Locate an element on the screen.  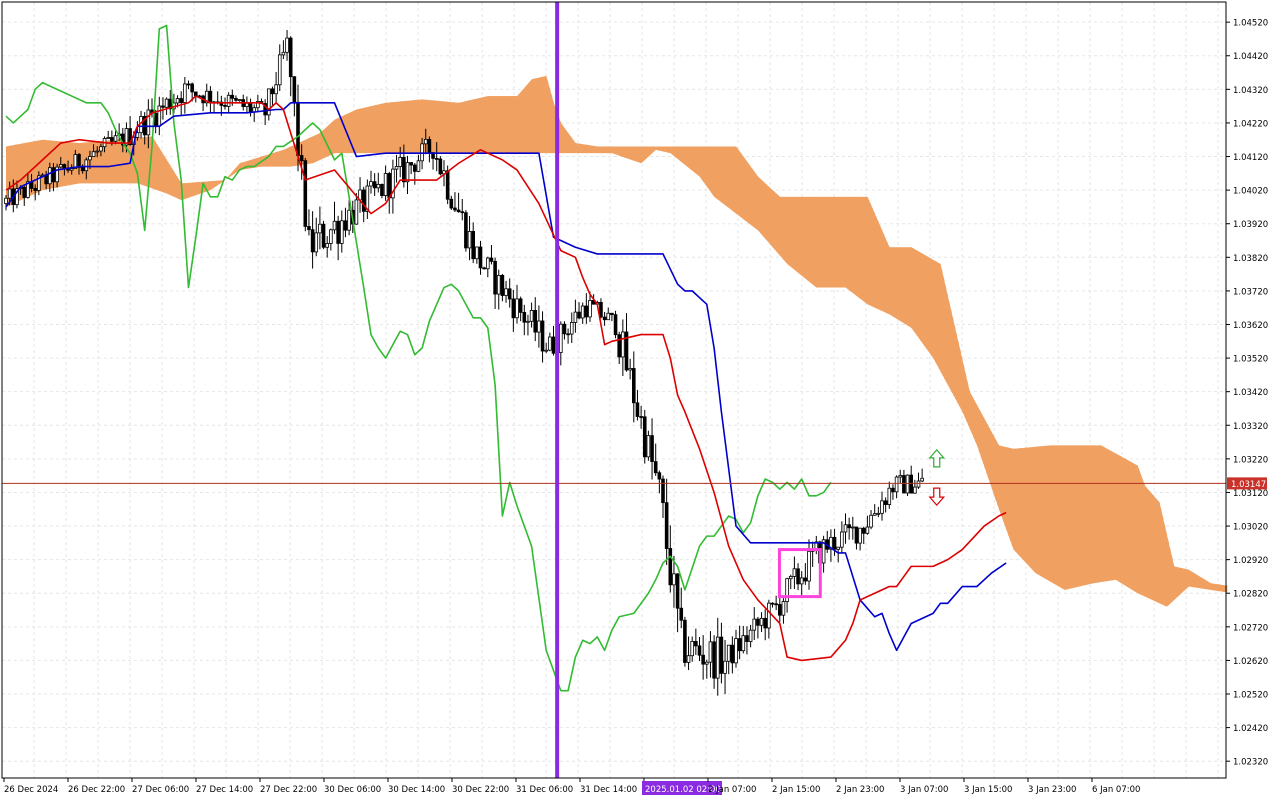
price-tick-label: 1.02920 is located at coordinates (1250, 561).